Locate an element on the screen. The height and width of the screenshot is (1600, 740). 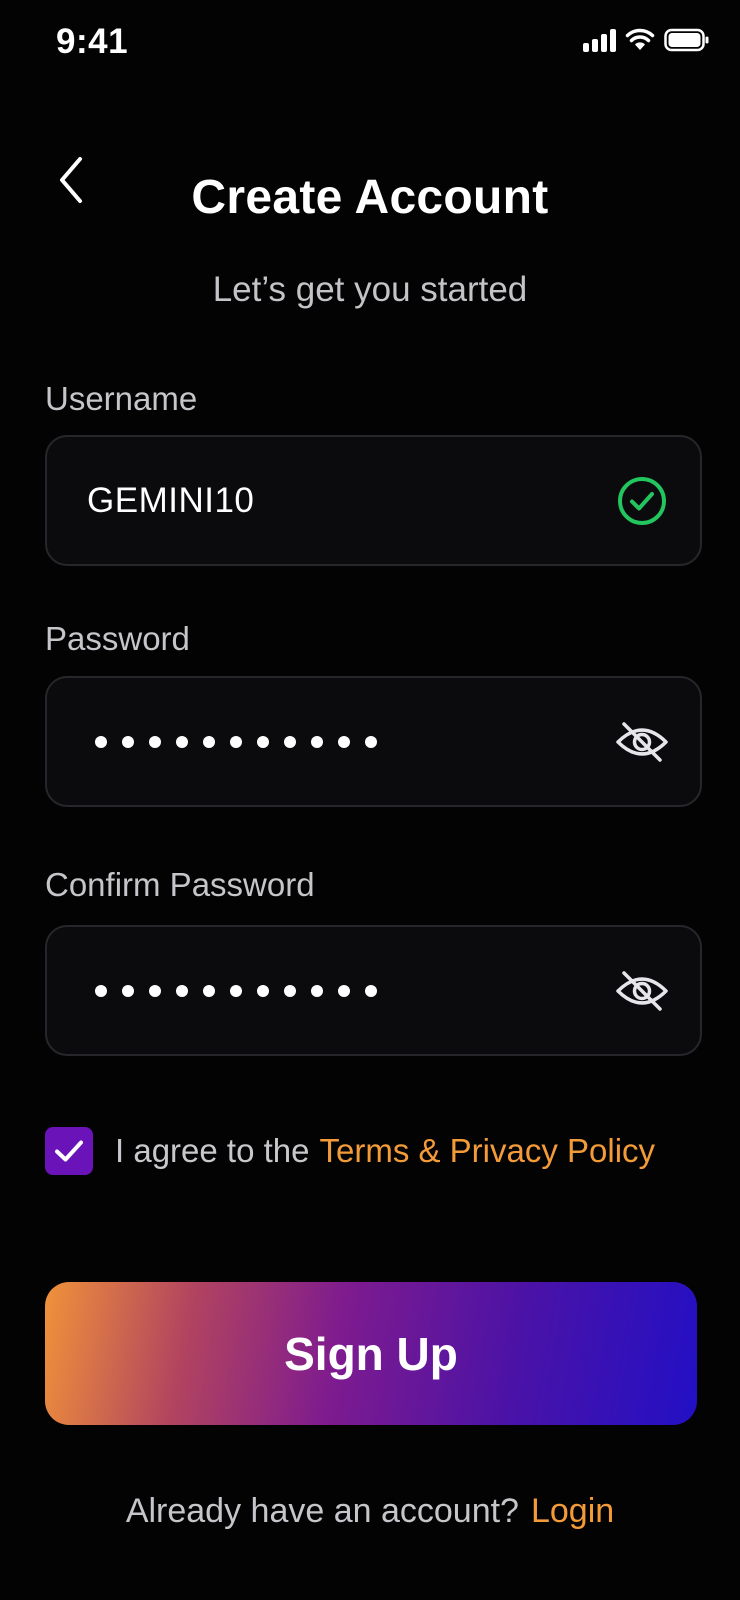
confirm-password-field is located at coordinates (373, 990).